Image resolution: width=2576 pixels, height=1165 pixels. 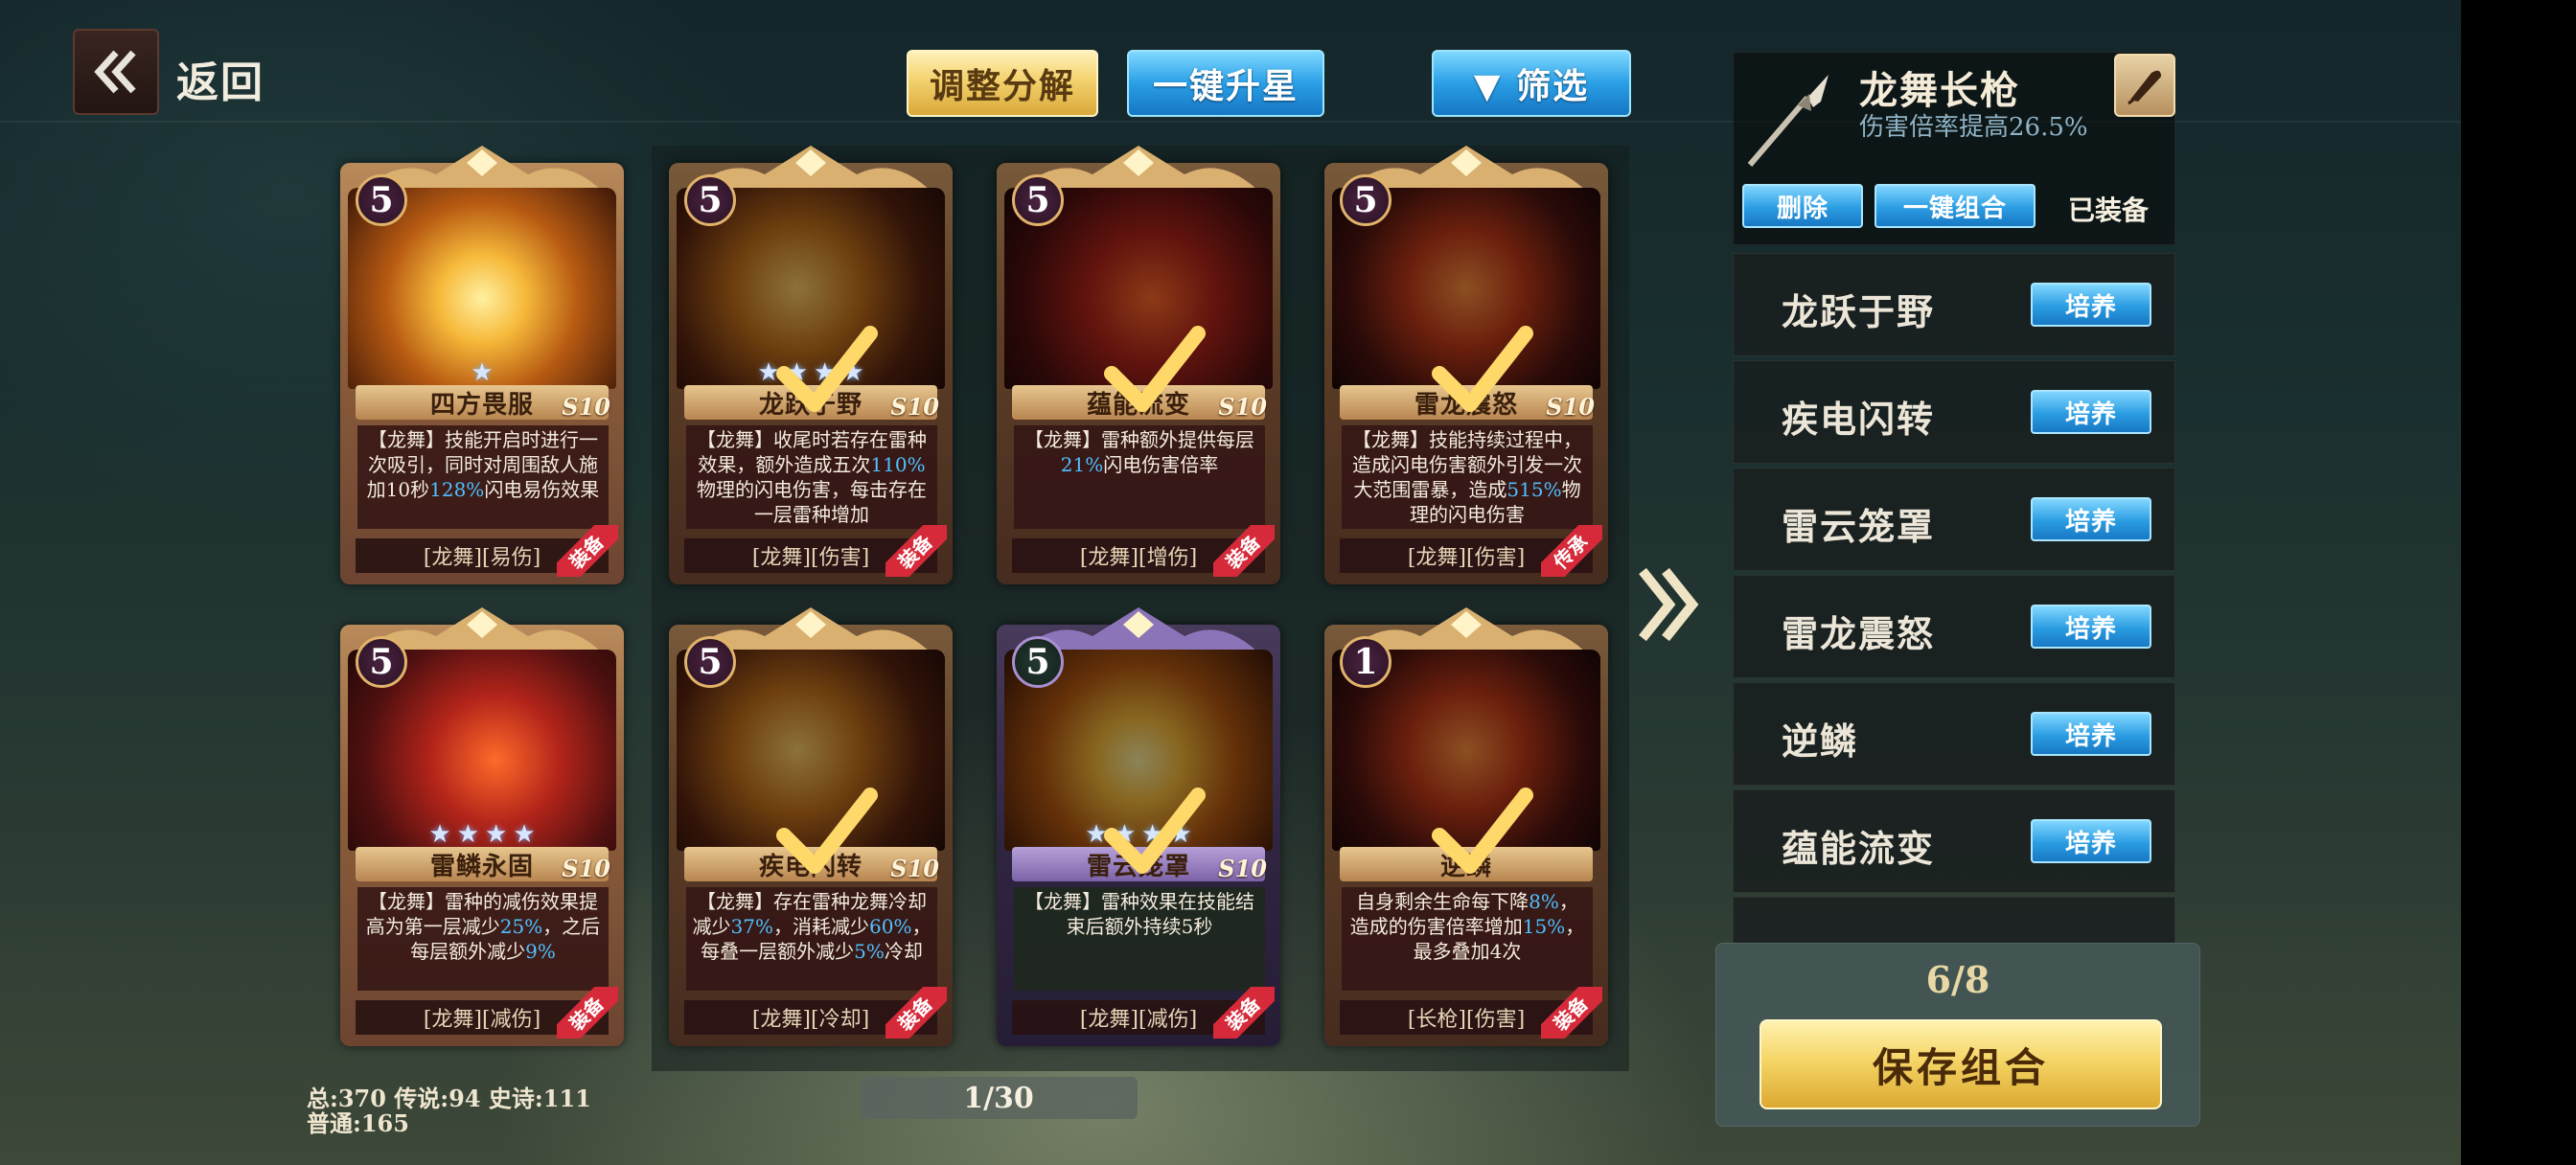 What do you see at coordinates (1225, 83) in the screenshot?
I see `one-click-star-up-button: 一键升星` at bounding box center [1225, 83].